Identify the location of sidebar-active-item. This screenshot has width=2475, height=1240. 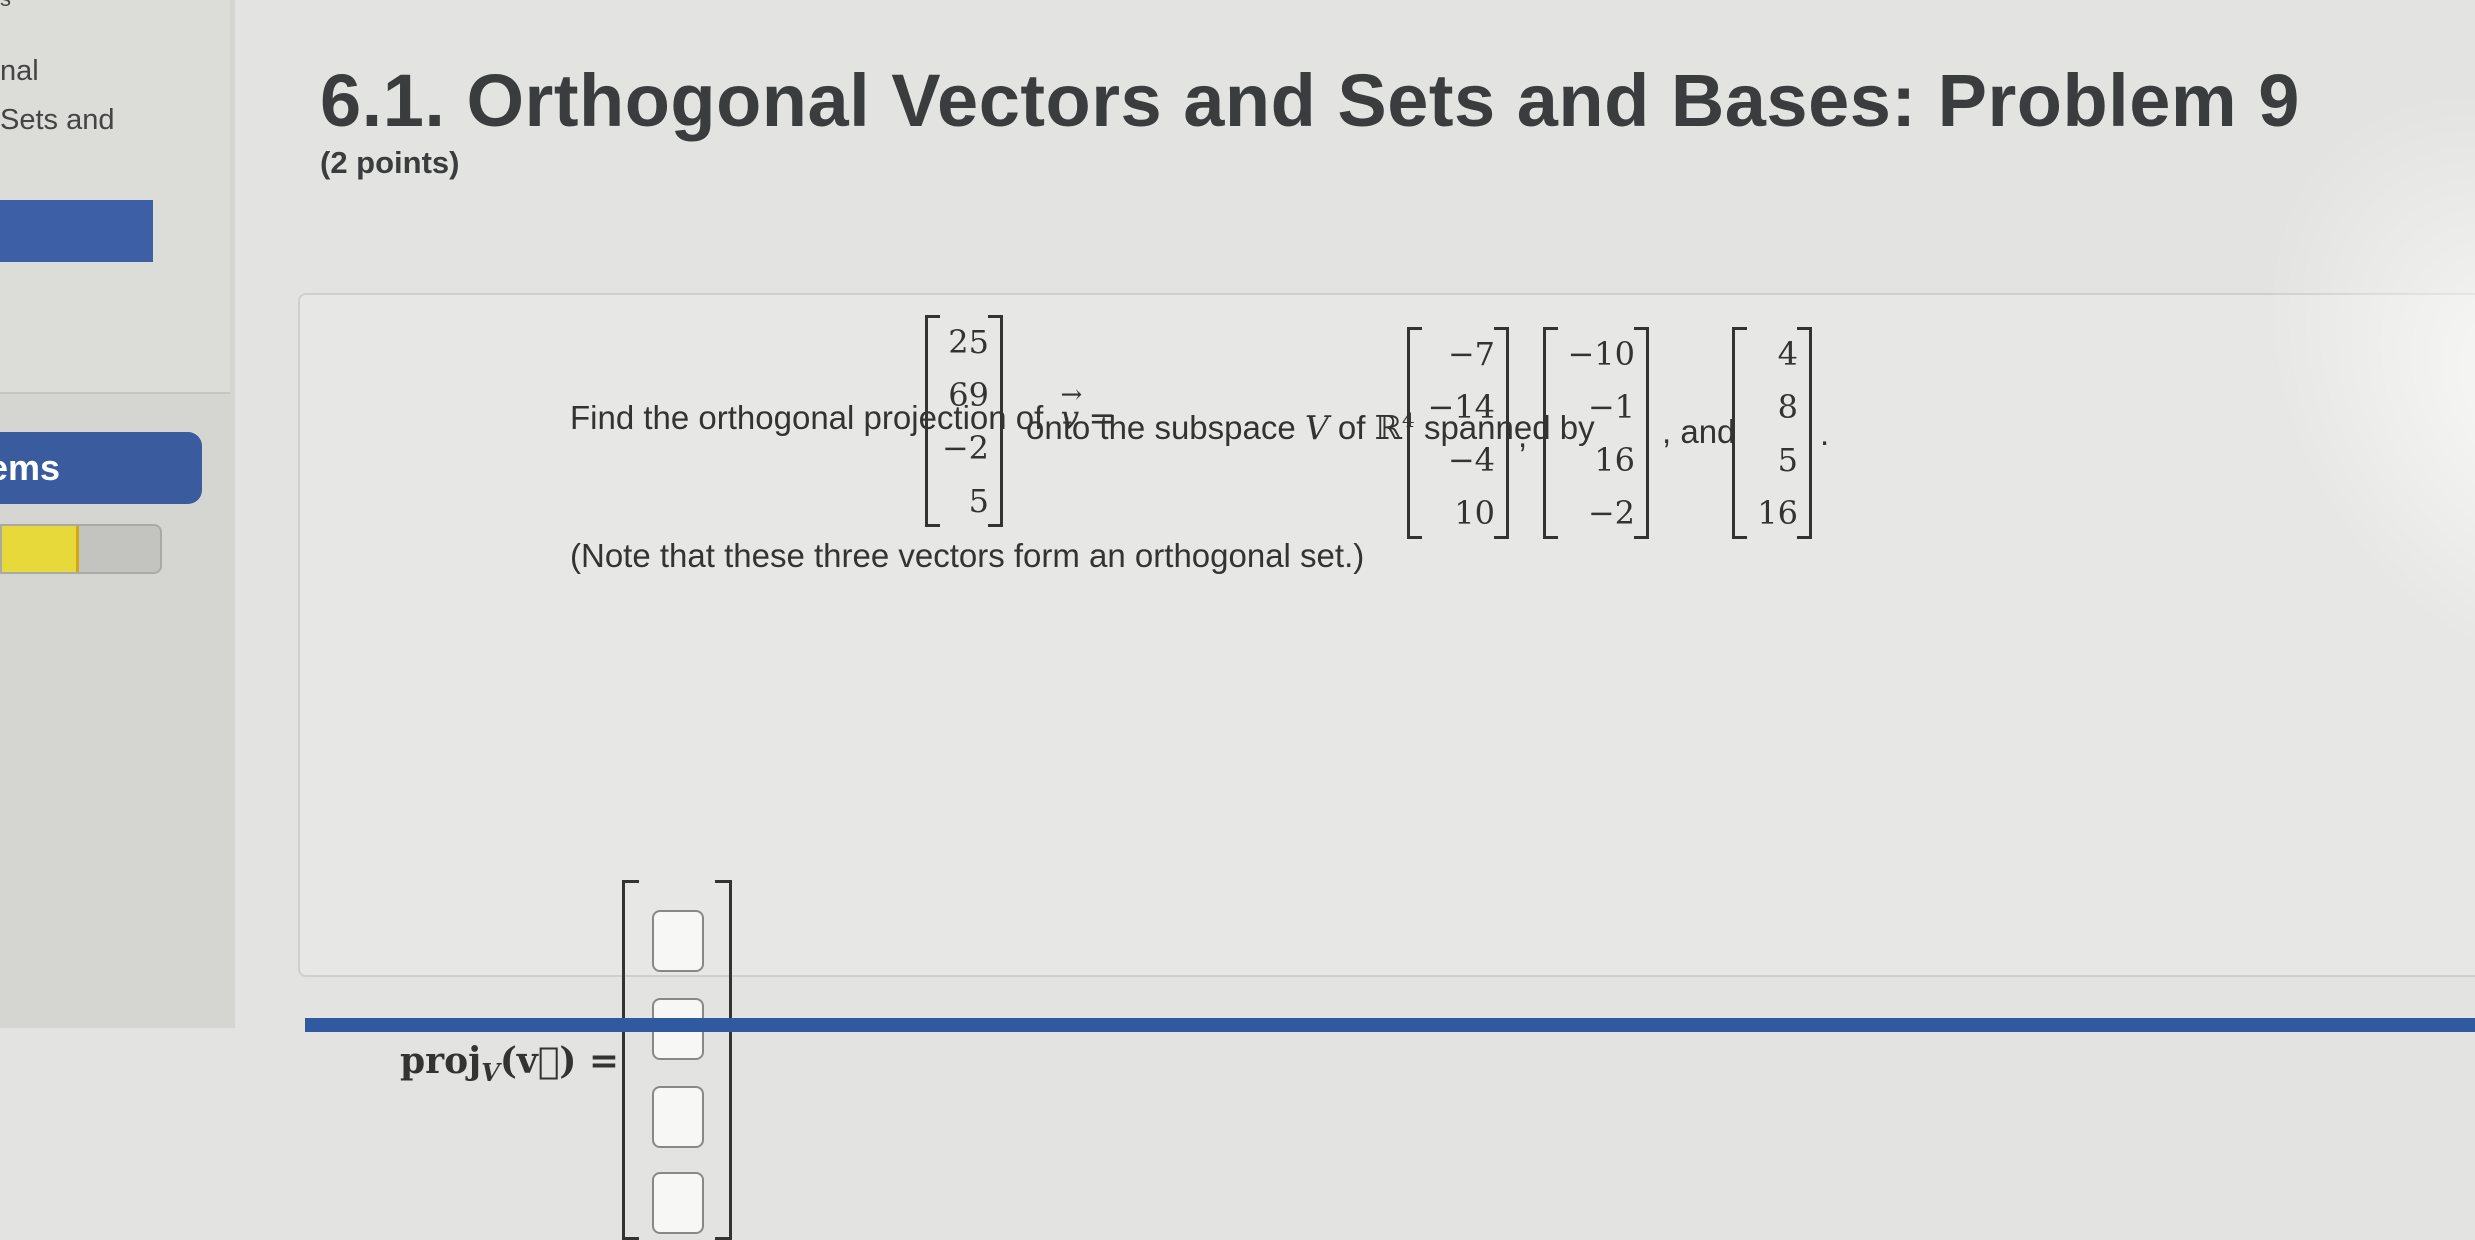
(76, 231).